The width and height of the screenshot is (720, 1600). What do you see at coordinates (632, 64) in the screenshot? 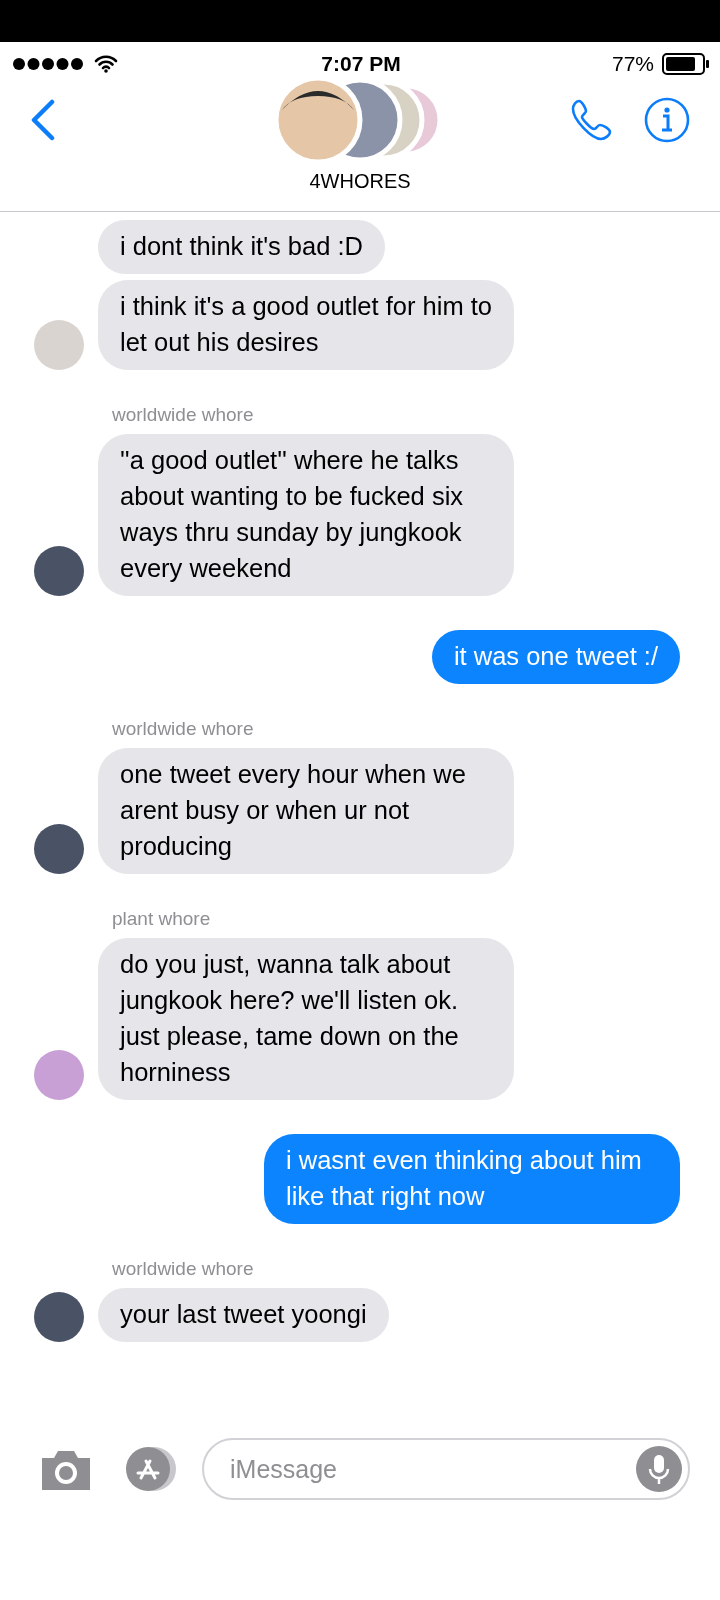
I see `battery-percent: 77%` at bounding box center [632, 64].